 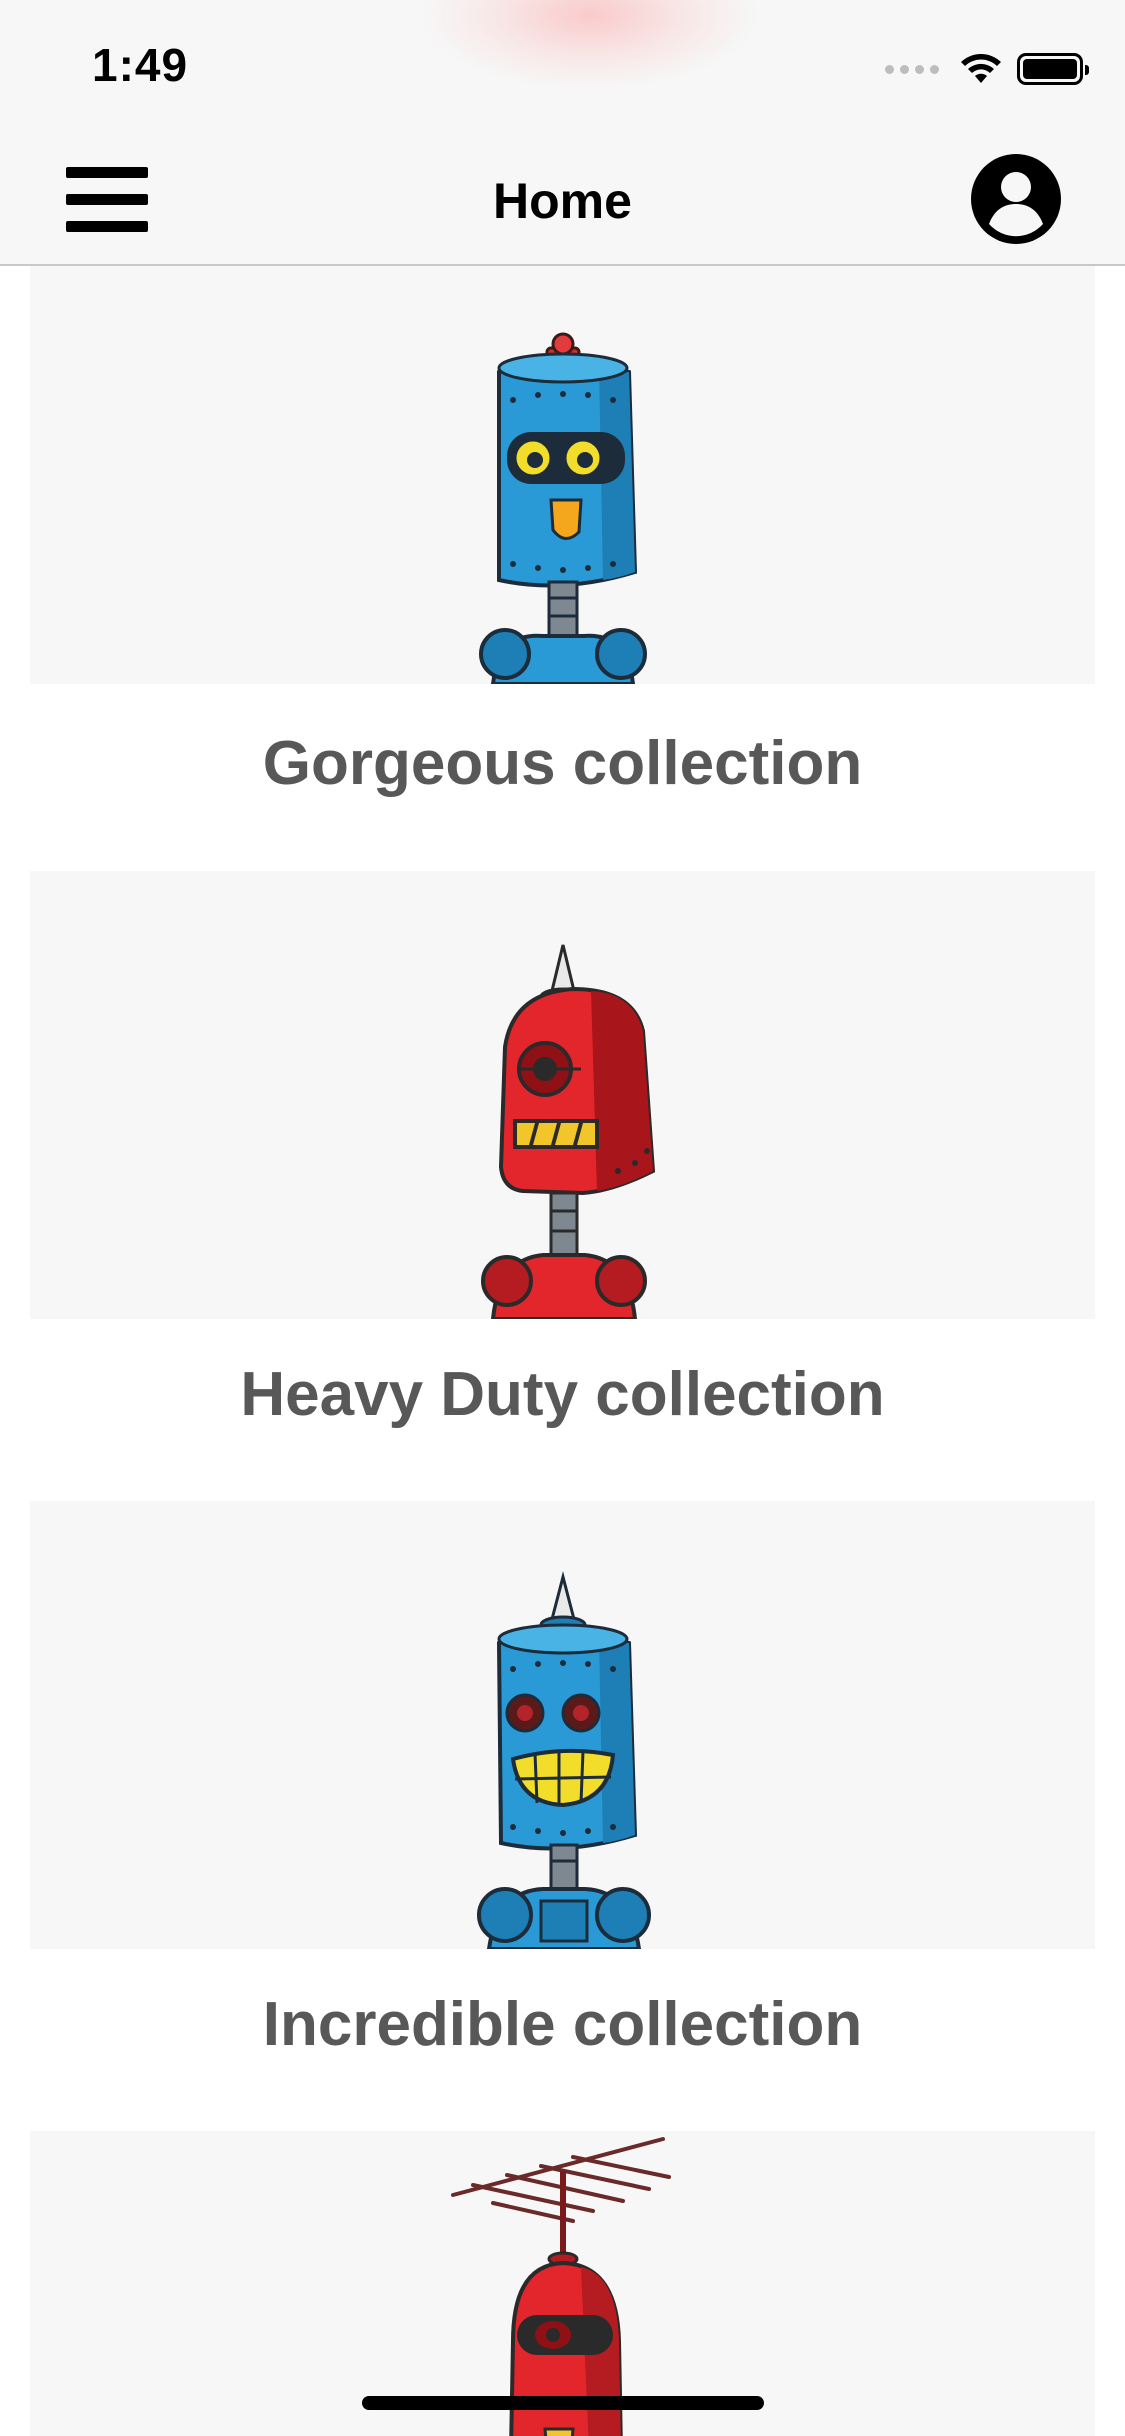 I want to click on status-bar: 1:49, so click(x=562, y=66).